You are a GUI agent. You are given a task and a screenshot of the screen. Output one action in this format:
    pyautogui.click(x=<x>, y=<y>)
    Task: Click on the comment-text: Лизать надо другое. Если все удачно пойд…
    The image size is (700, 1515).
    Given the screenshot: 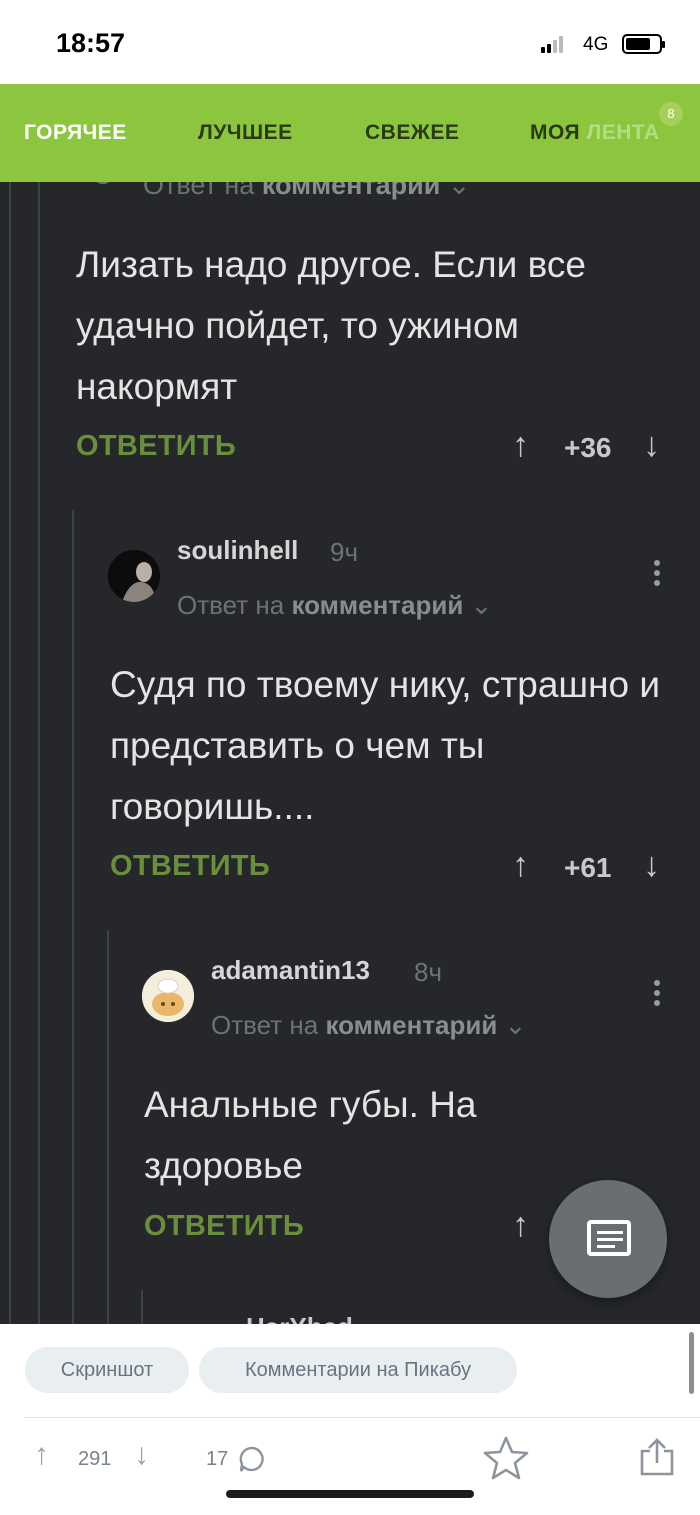 What is the action you would take?
    pyautogui.click(x=331, y=325)
    